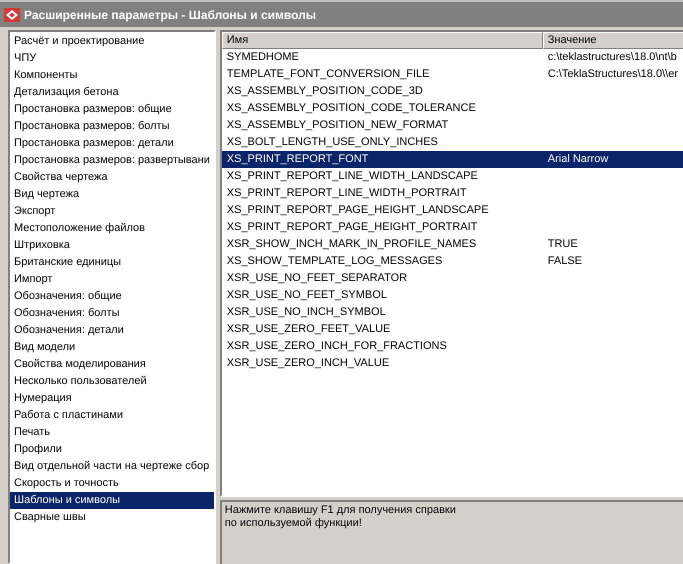  What do you see at coordinates (306, 312) in the screenshot?
I see `parameter-name: XSR_USE_NO_INCH_SYMBOL` at bounding box center [306, 312].